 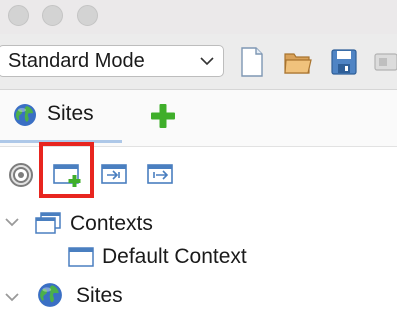 What do you see at coordinates (18, 15) in the screenshot?
I see `close-window-button` at bounding box center [18, 15].